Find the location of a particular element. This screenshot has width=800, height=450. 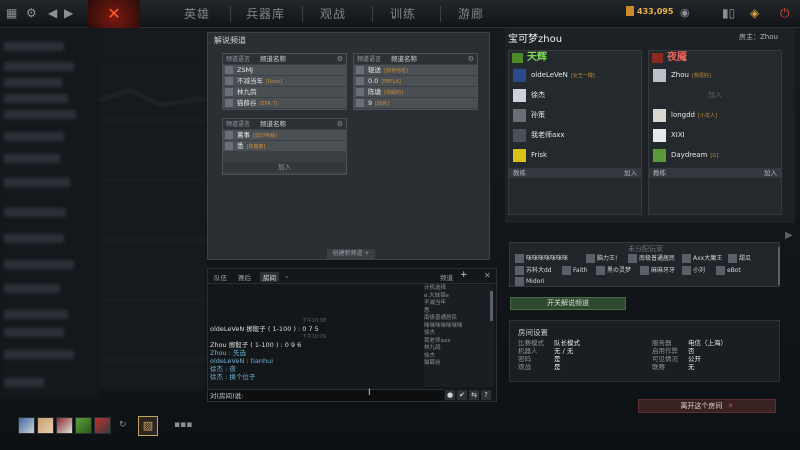

coach-join-button: 加入 is located at coordinates (770, 173).